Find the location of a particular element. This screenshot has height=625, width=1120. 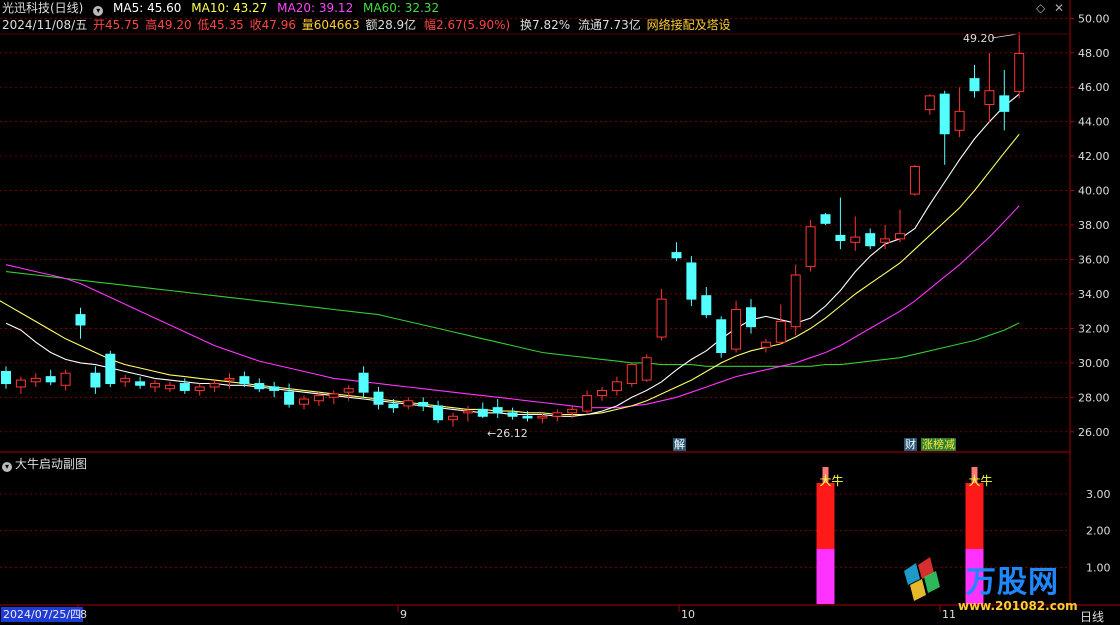

quote-date: 2024/11/08/五 is located at coordinates (45, 25).